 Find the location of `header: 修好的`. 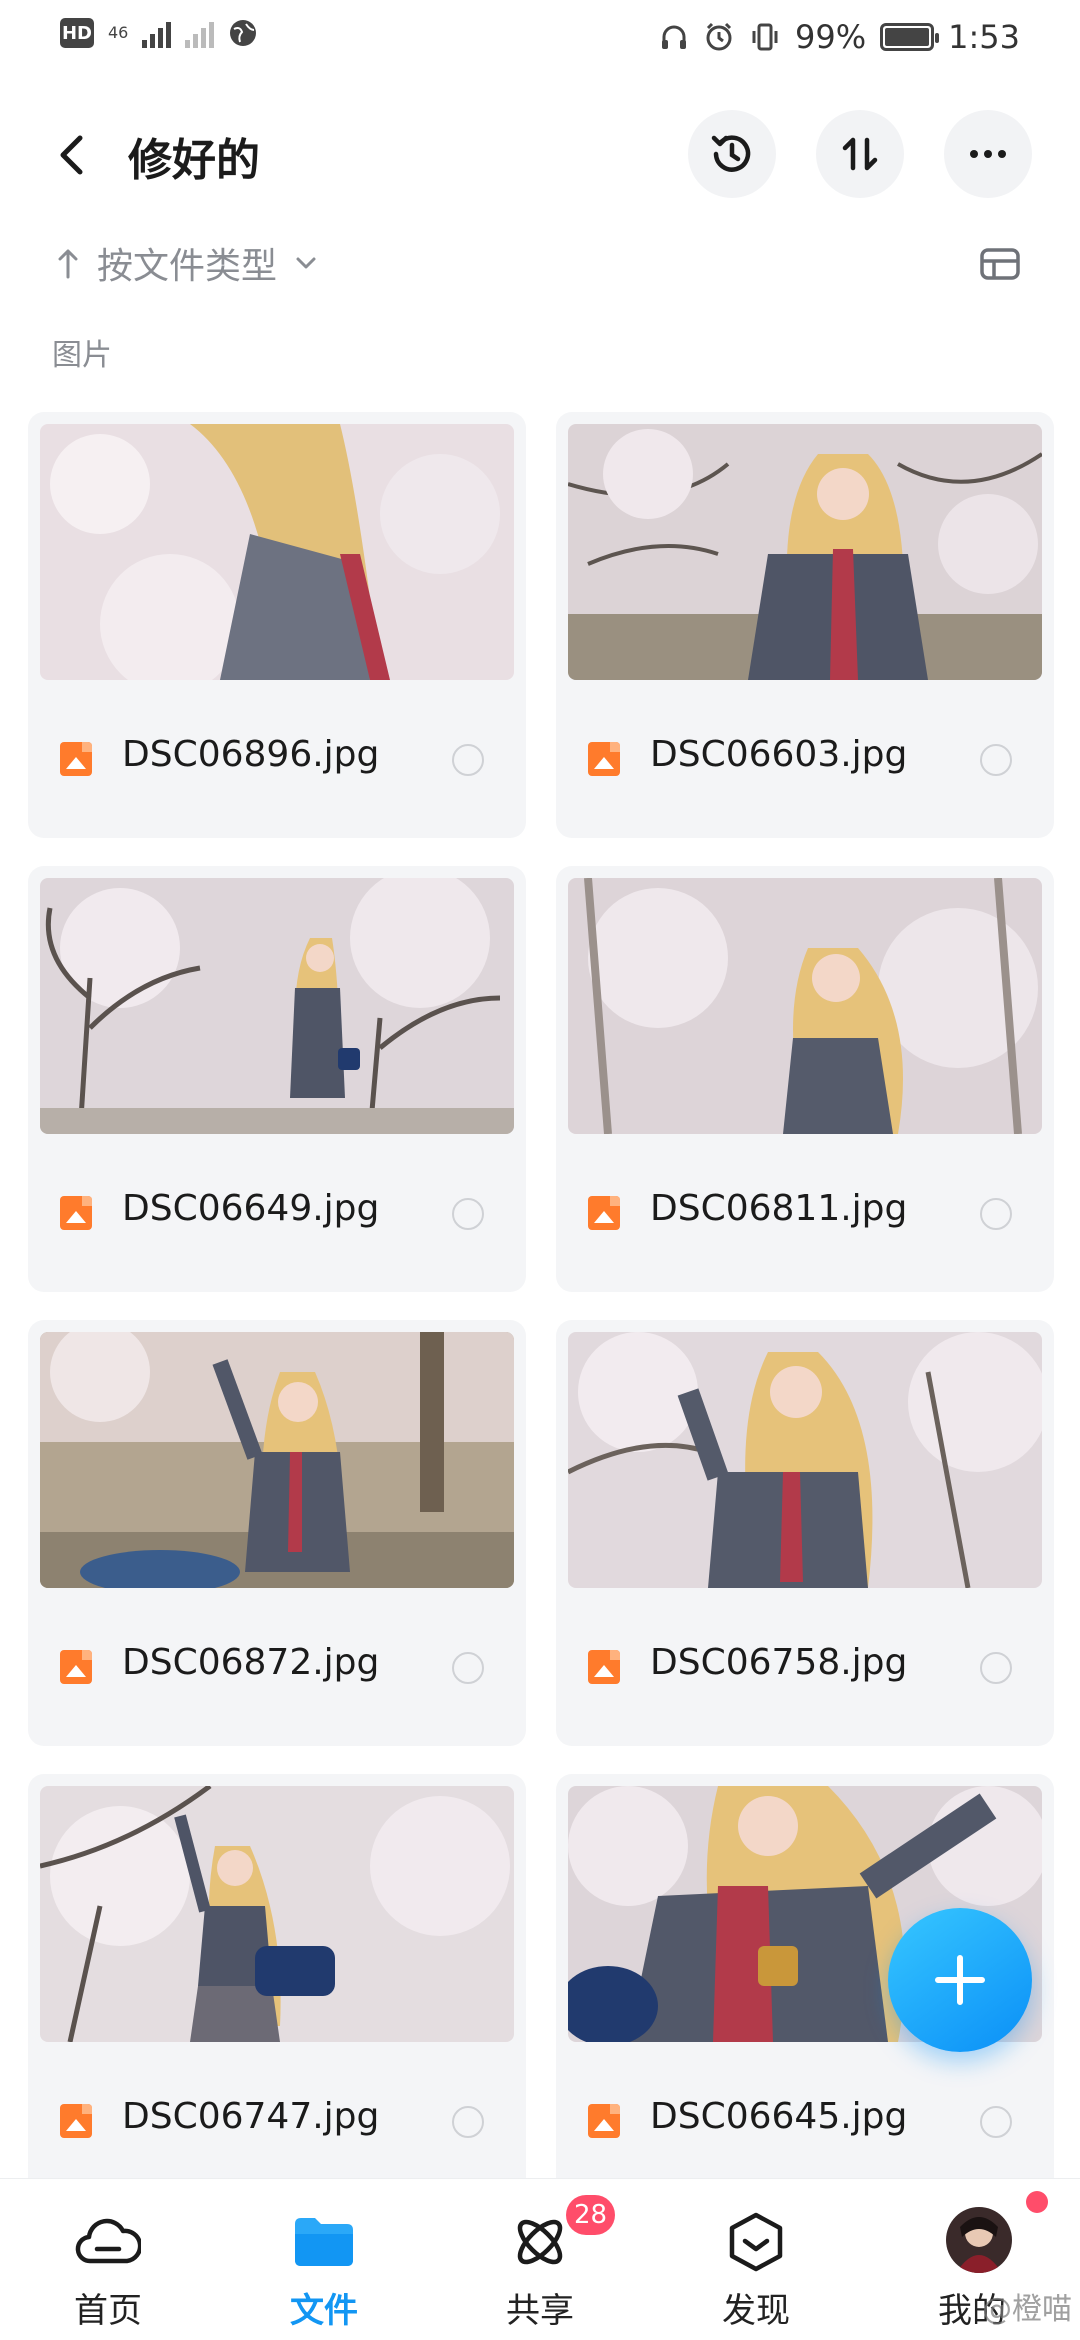

header: 修好的 is located at coordinates (540, 155).